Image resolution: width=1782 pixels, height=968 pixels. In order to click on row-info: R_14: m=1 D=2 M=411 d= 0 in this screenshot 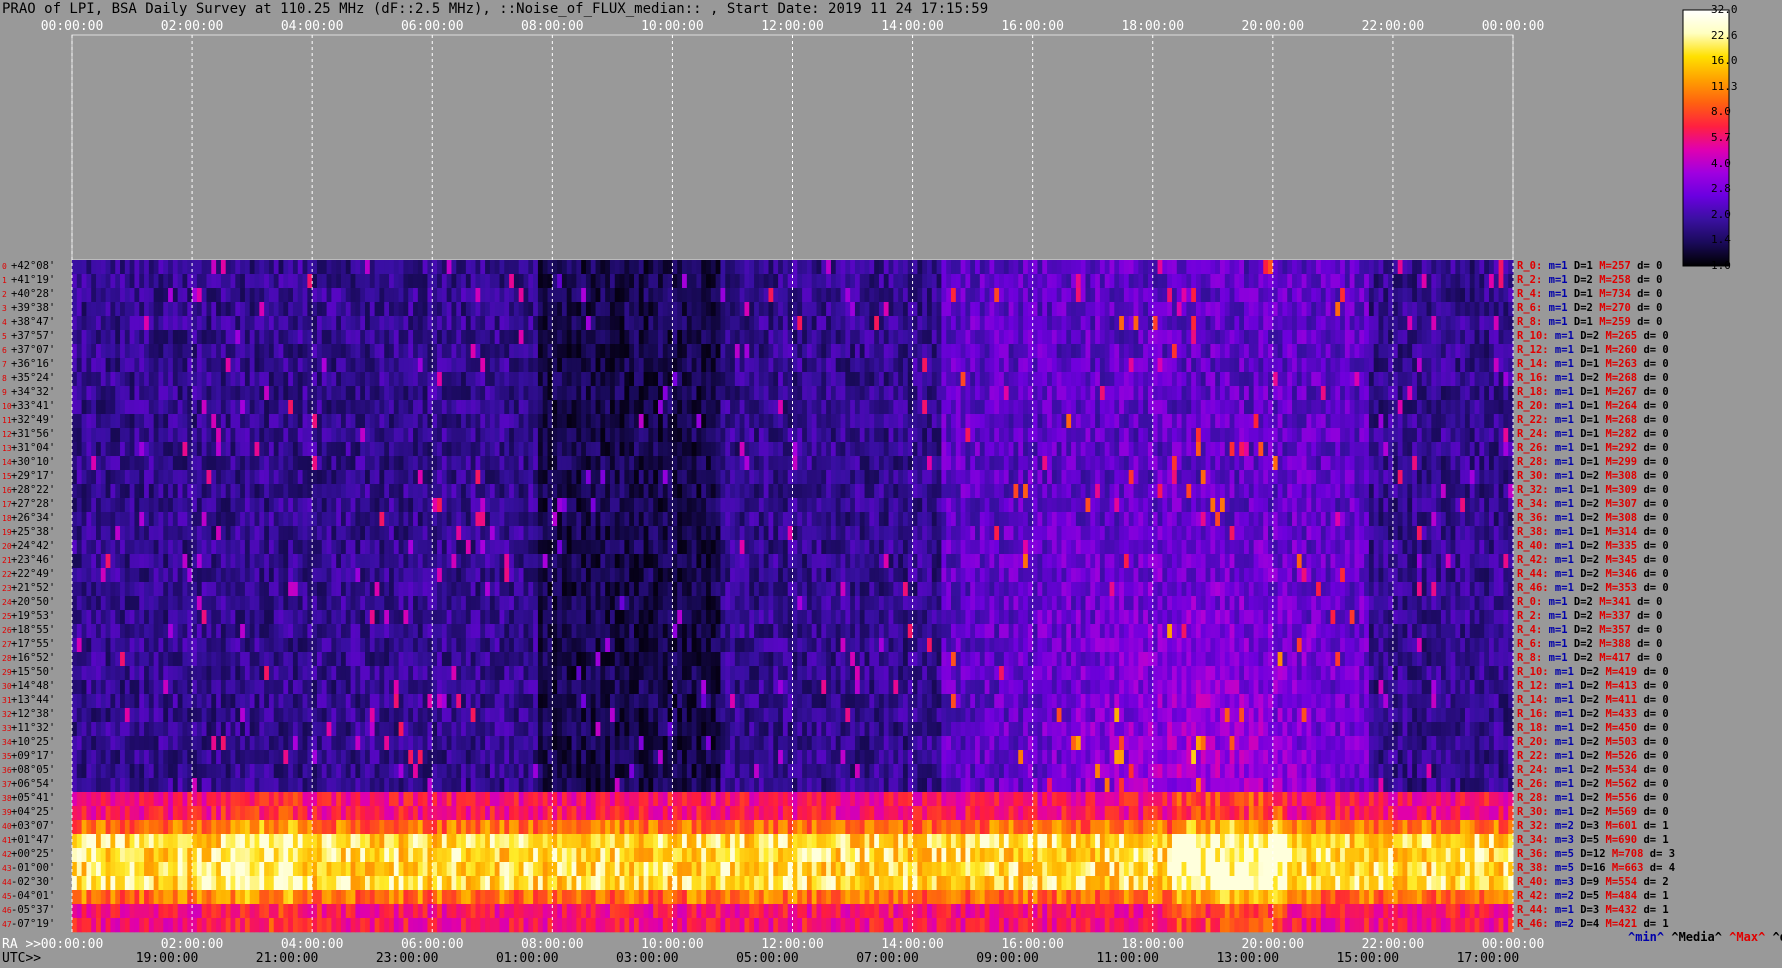, I will do `click(1593, 700)`.